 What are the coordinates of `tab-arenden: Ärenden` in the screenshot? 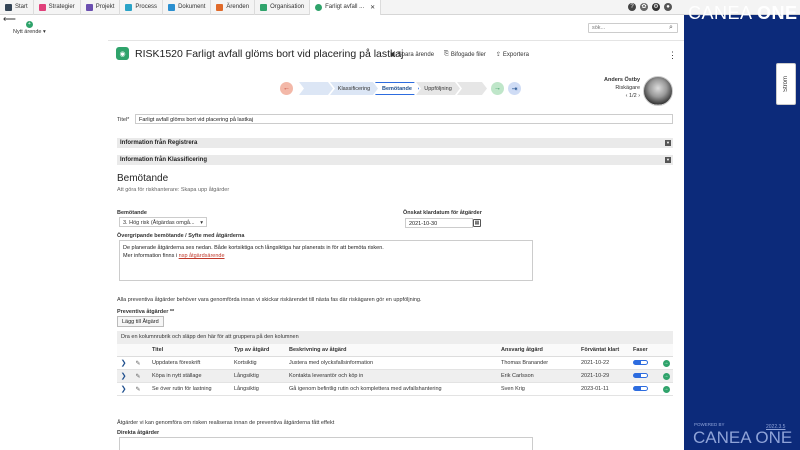 It's located at (233, 7).